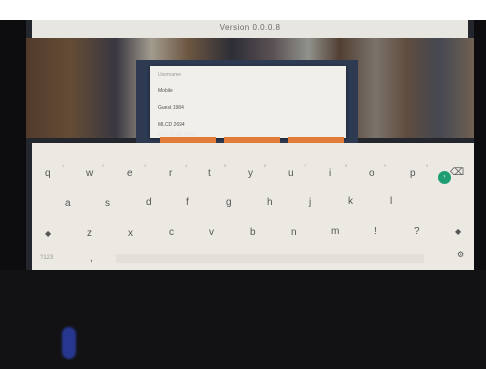 The width and height of the screenshot is (486, 369). I want to click on key-h: h, so click(270, 202).